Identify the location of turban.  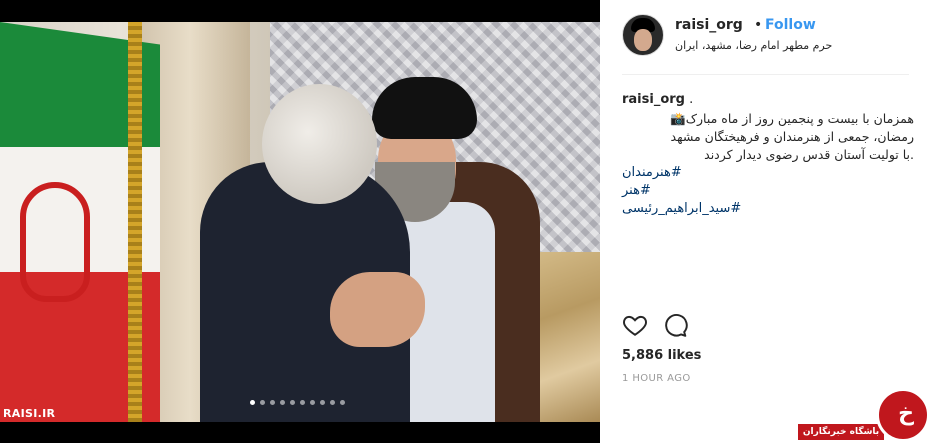
(424, 108).